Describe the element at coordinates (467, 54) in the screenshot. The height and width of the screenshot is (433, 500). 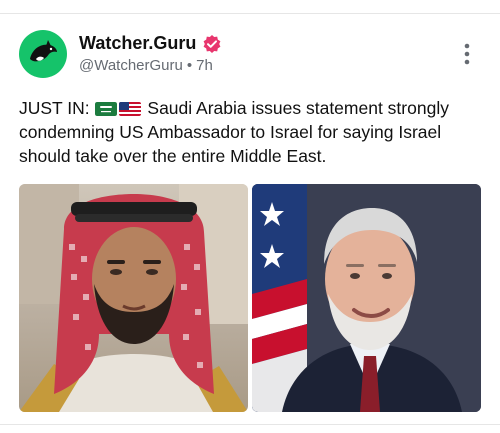
I see `more-options-icon` at that location.